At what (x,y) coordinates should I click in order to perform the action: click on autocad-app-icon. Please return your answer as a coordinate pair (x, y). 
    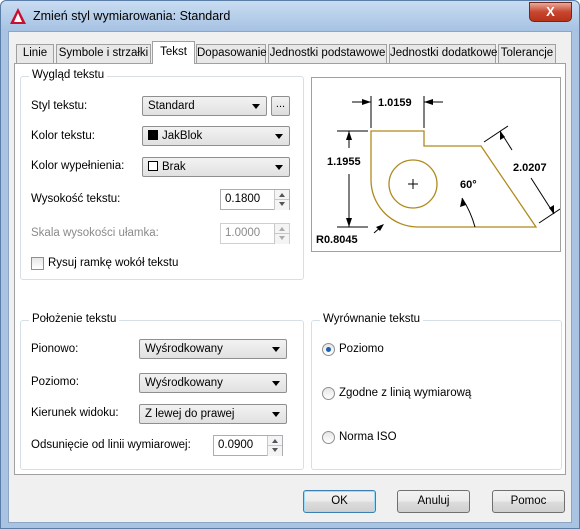
    Looking at the image, I should click on (18, 16).